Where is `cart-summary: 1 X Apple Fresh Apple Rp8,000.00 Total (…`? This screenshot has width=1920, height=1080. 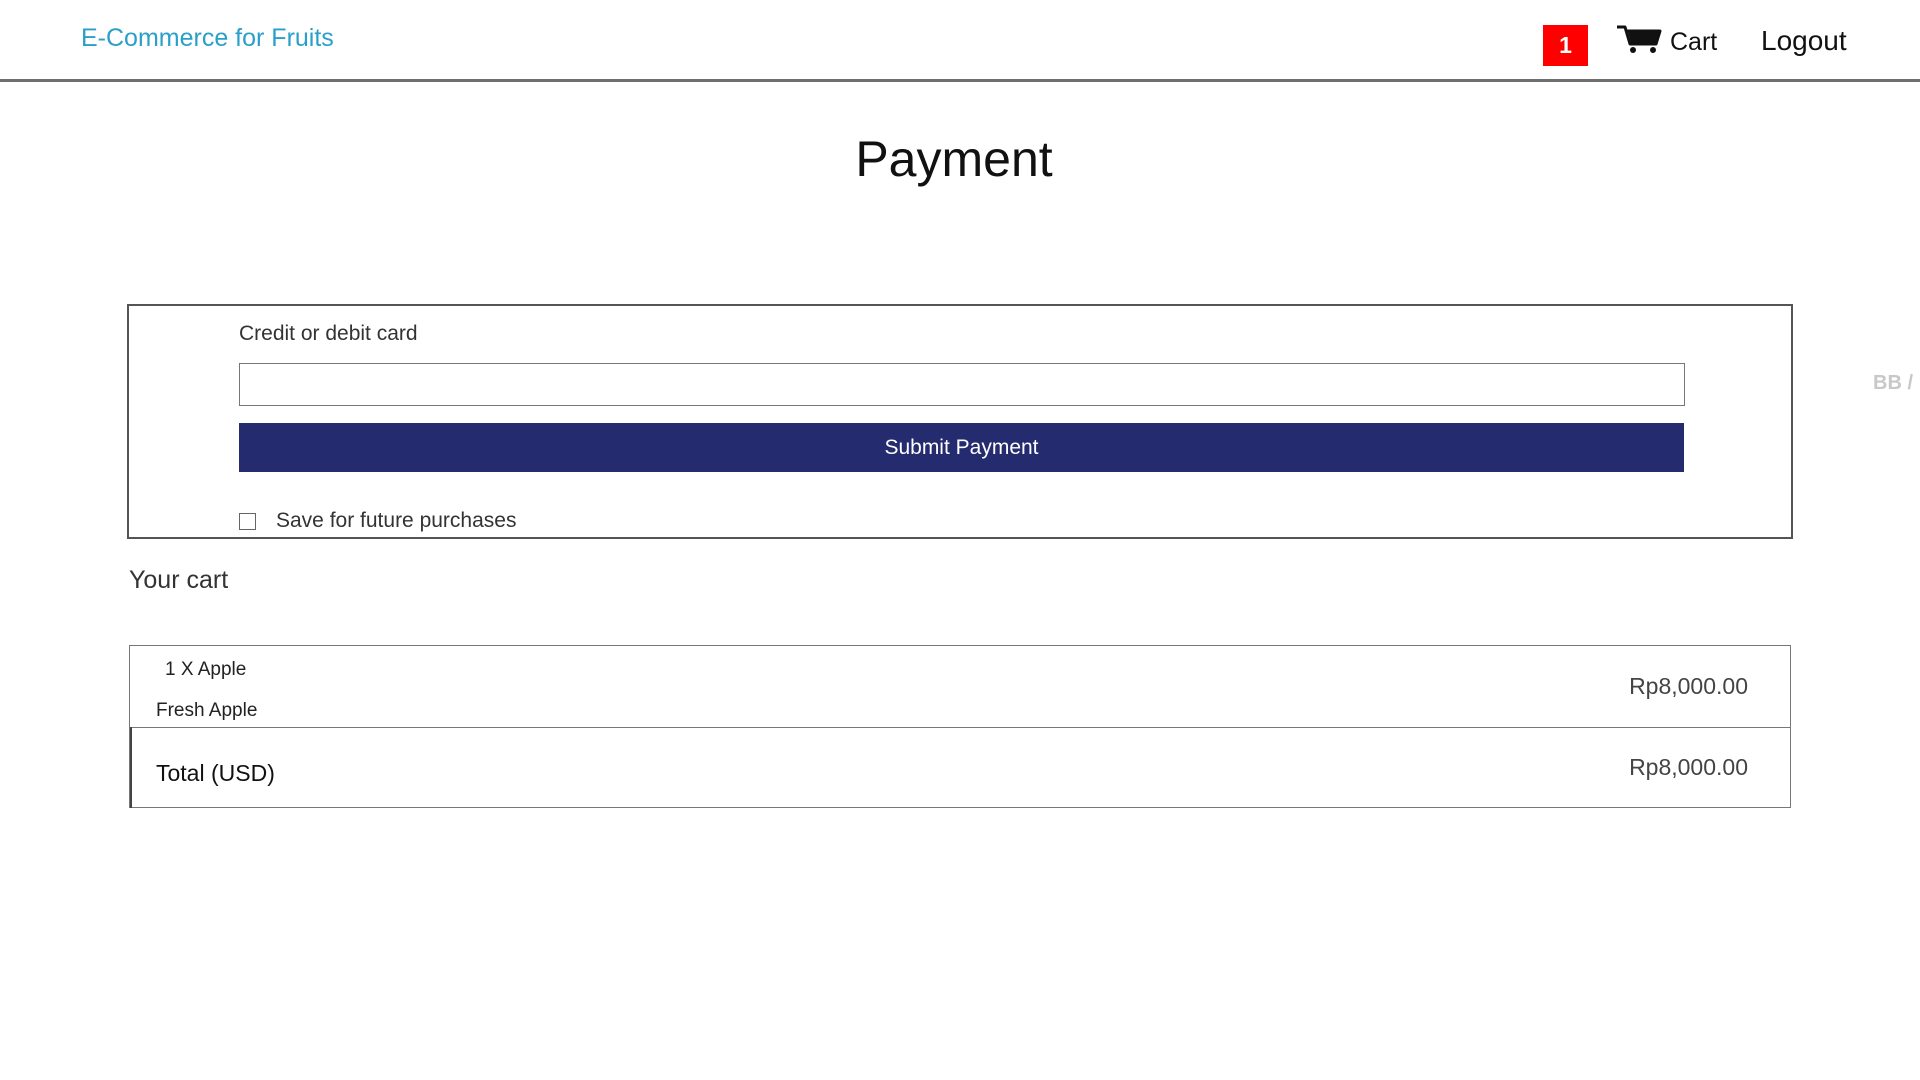
cart-summary: 1 X Apple Fresh Apple Rp8,000.00 Total (… is located at coordinates (960, 726).